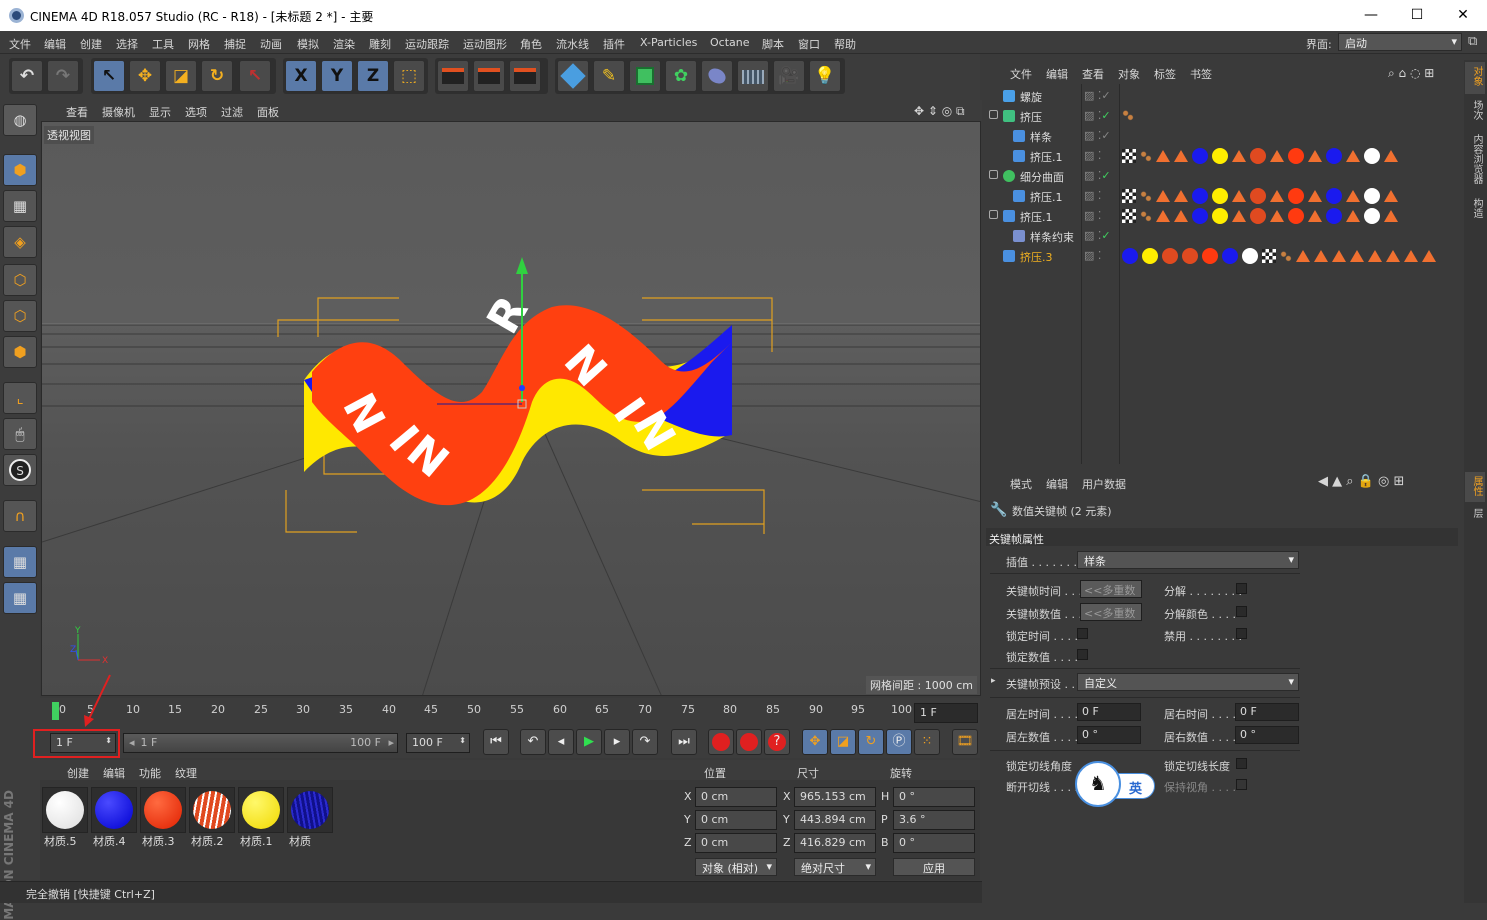 This screenshot has width=1487, height=920. Describe the element at coordinates (20, 598) in the screenshot. I see `planar-workplane-button: ▦` at that location.